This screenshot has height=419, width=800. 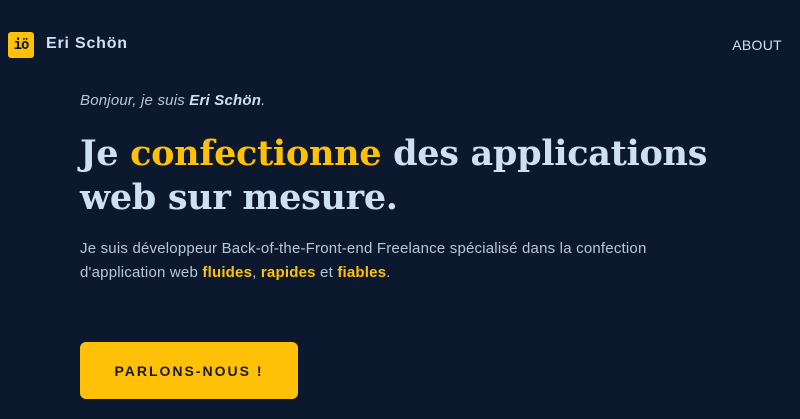 I want to click on greeting: Bonjour, je suis Eri Schön., so click(x=172, y=100).